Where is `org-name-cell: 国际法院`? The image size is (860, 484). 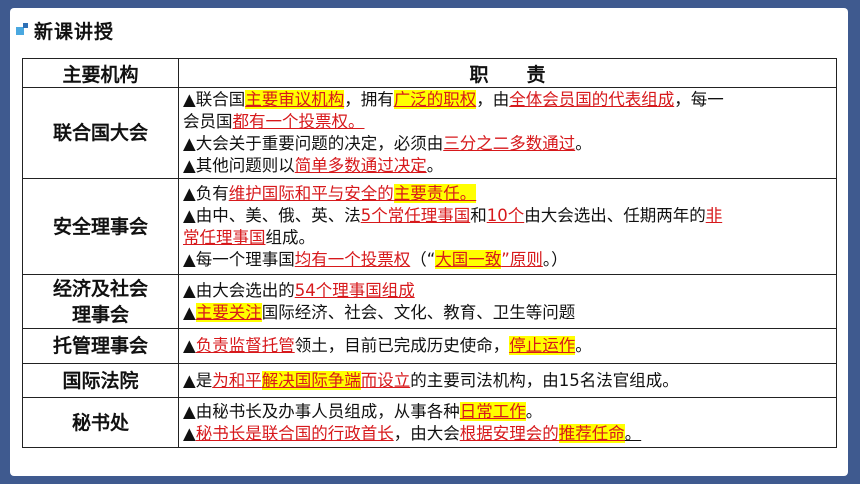
org-name-cell: 国际法院 is located at coordinates (100, 380).